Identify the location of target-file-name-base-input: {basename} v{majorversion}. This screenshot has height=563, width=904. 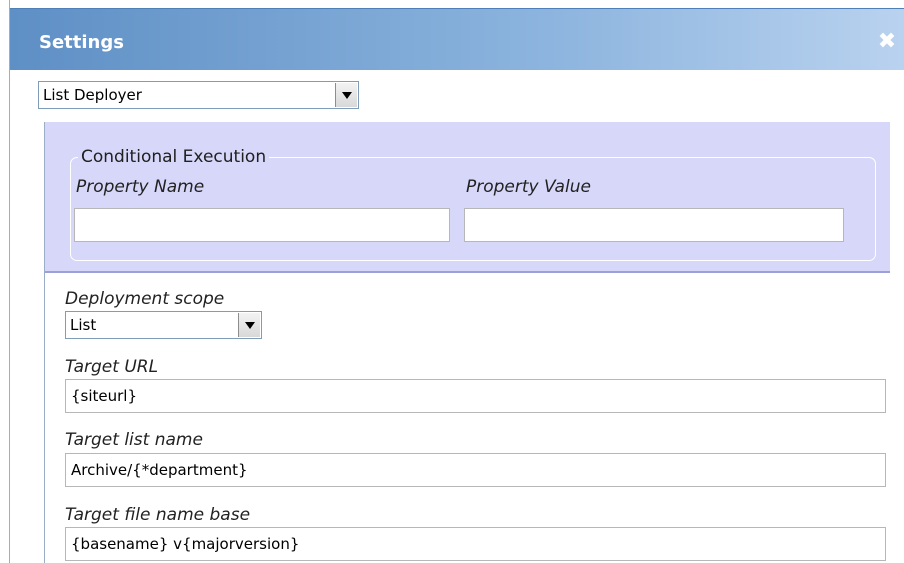
(475, 544).